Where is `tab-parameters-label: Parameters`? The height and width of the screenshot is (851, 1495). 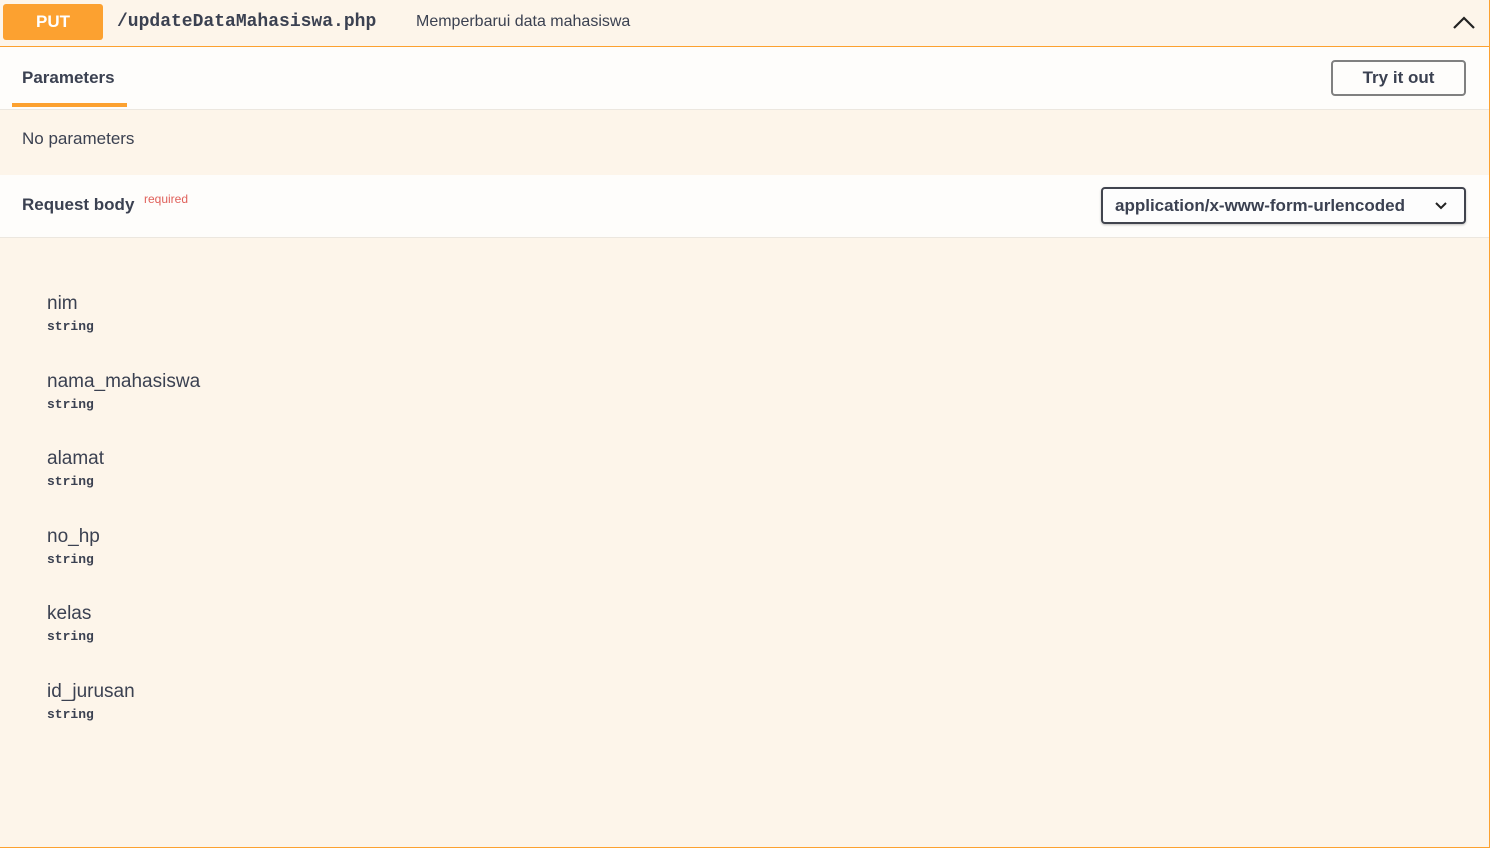 tab-parameters-label: Parameters is located at coordinates (68, 77).